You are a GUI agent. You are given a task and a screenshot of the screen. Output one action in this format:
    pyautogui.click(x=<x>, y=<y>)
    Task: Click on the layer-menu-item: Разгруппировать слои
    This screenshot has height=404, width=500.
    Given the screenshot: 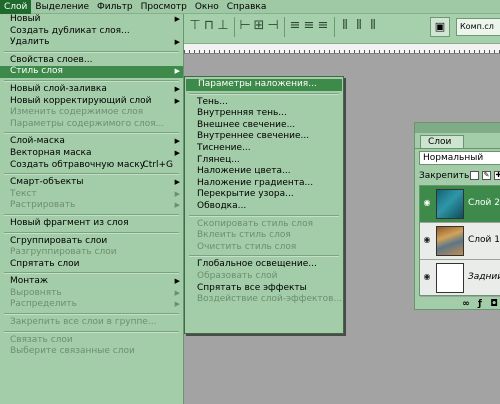 What is the action you would take?
    pyautogui.click(x=91, y=253)
    